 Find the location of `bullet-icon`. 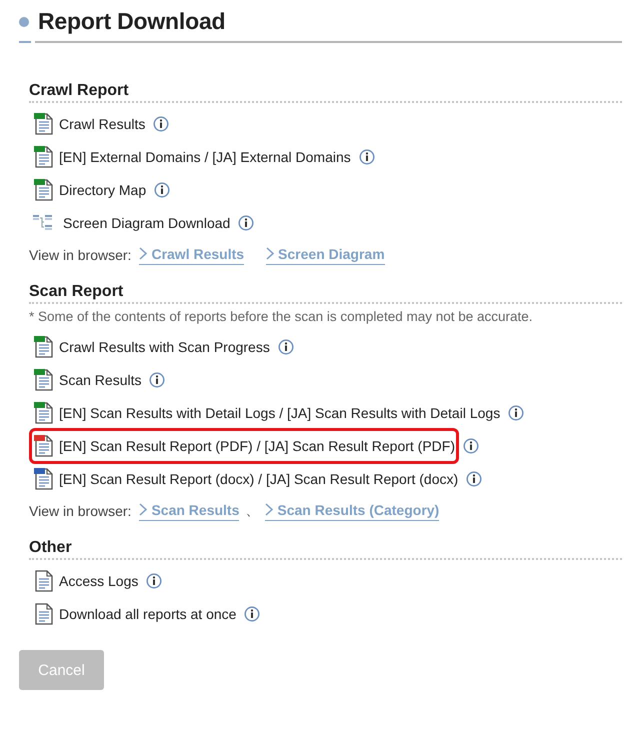

bullet-icon is located at coordinates (24, 21).